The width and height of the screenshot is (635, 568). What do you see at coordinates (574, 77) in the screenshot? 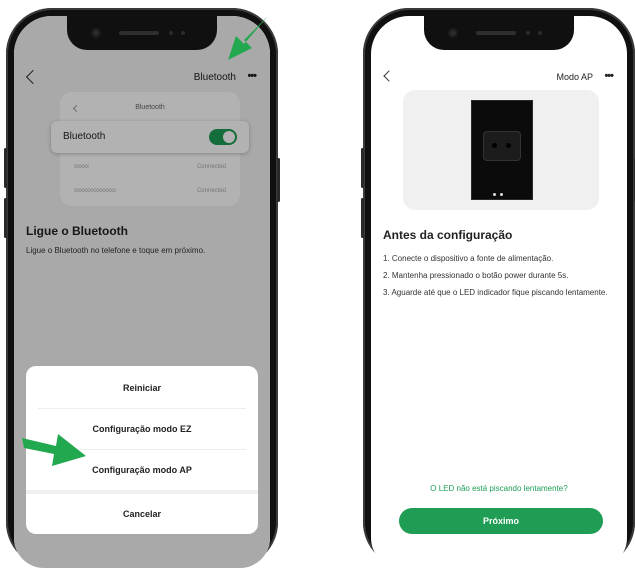
I see `header-title: Modo AP` at bounding box center [574, 77].